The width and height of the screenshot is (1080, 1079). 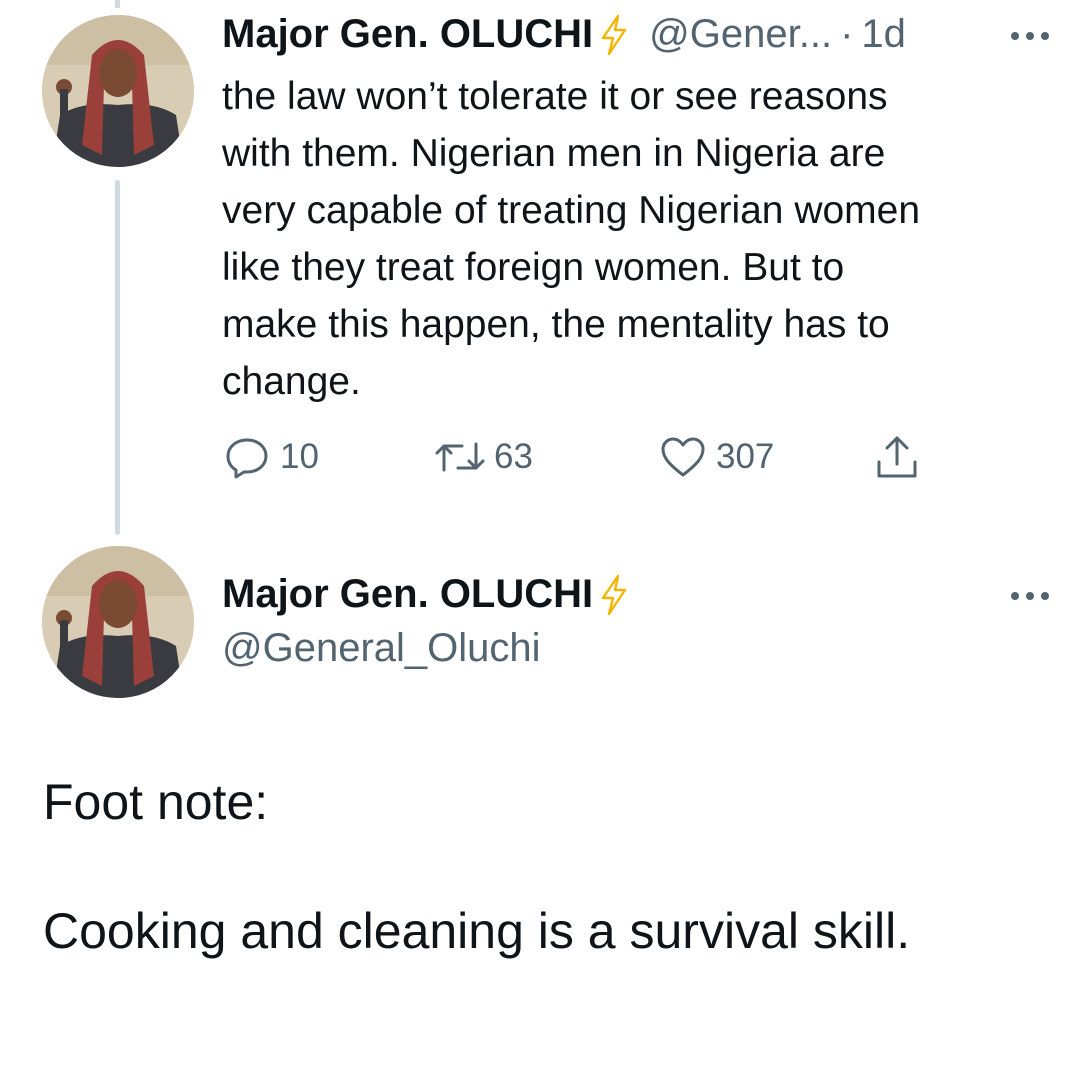 I want to click on reply-button: 10, so click(x=270, y=457).